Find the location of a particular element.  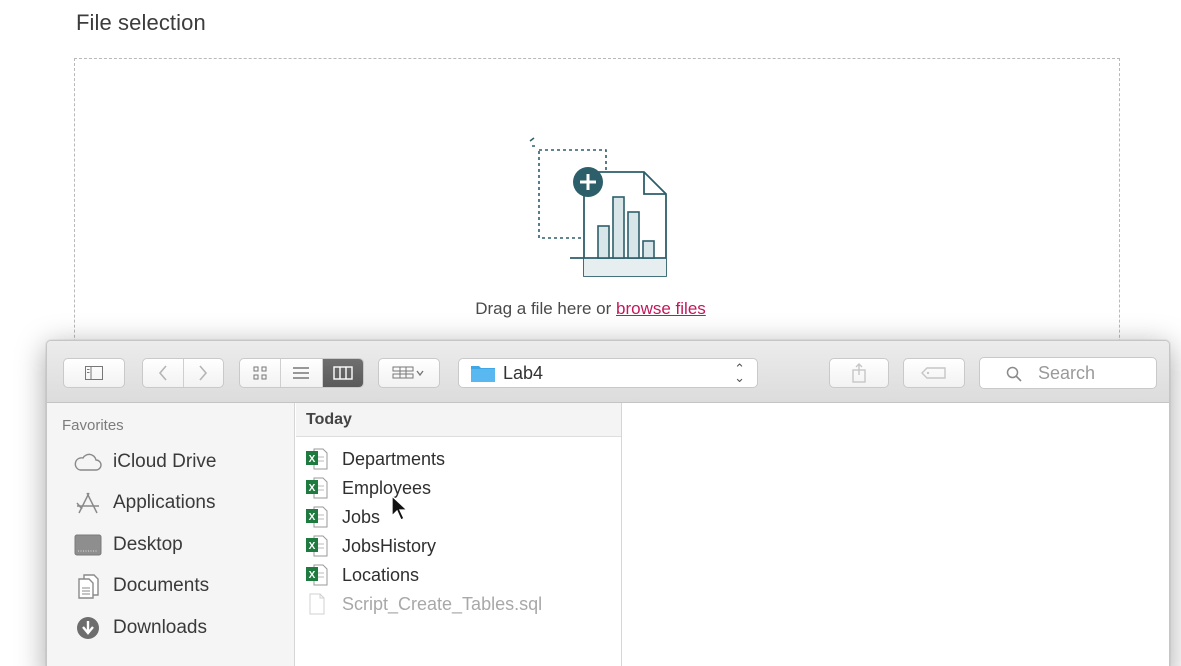

share-button is located at coordinates (859, 373).